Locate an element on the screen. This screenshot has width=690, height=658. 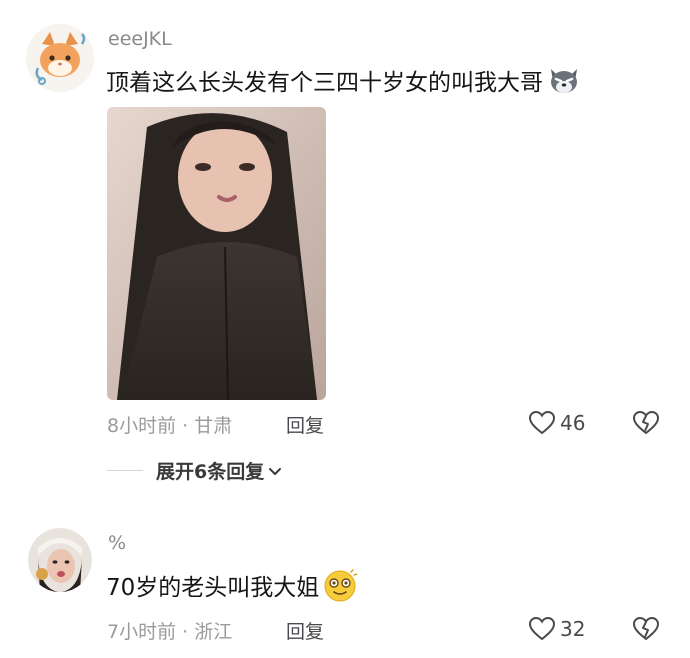
comment-username: % is located at coordinates (117, 543).